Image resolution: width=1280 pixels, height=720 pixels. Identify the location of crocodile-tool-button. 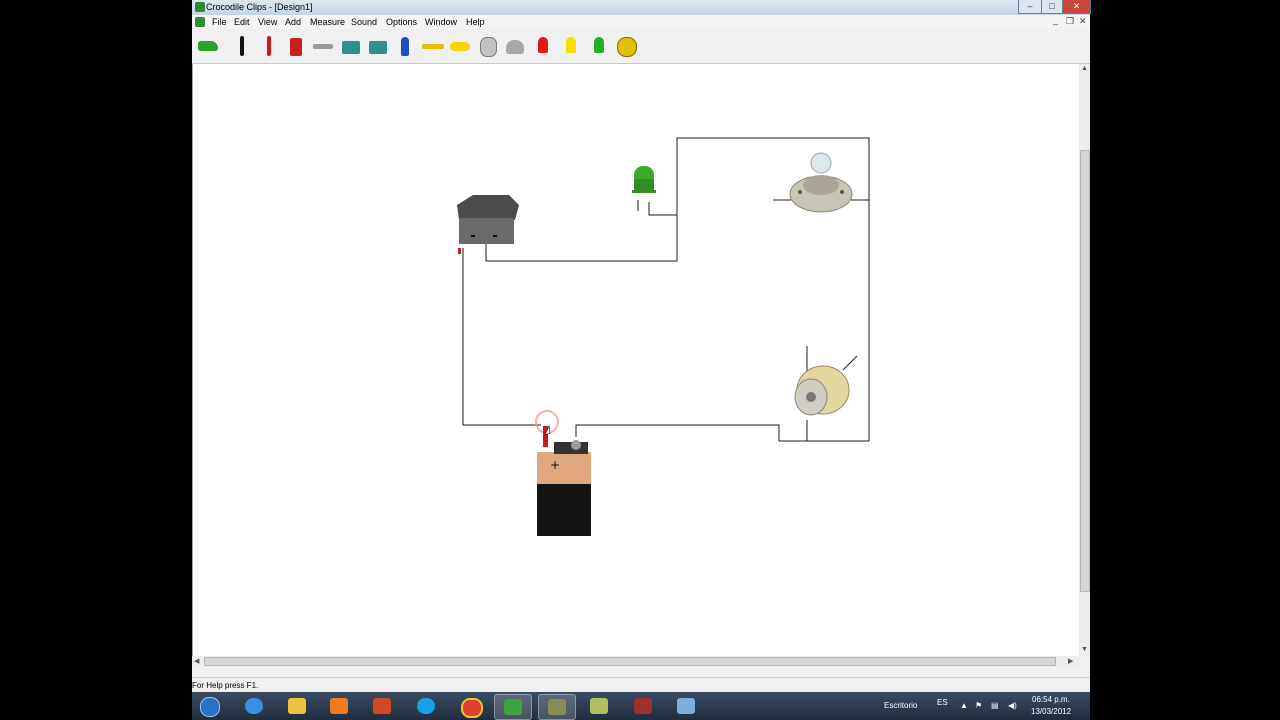
(208, 46).